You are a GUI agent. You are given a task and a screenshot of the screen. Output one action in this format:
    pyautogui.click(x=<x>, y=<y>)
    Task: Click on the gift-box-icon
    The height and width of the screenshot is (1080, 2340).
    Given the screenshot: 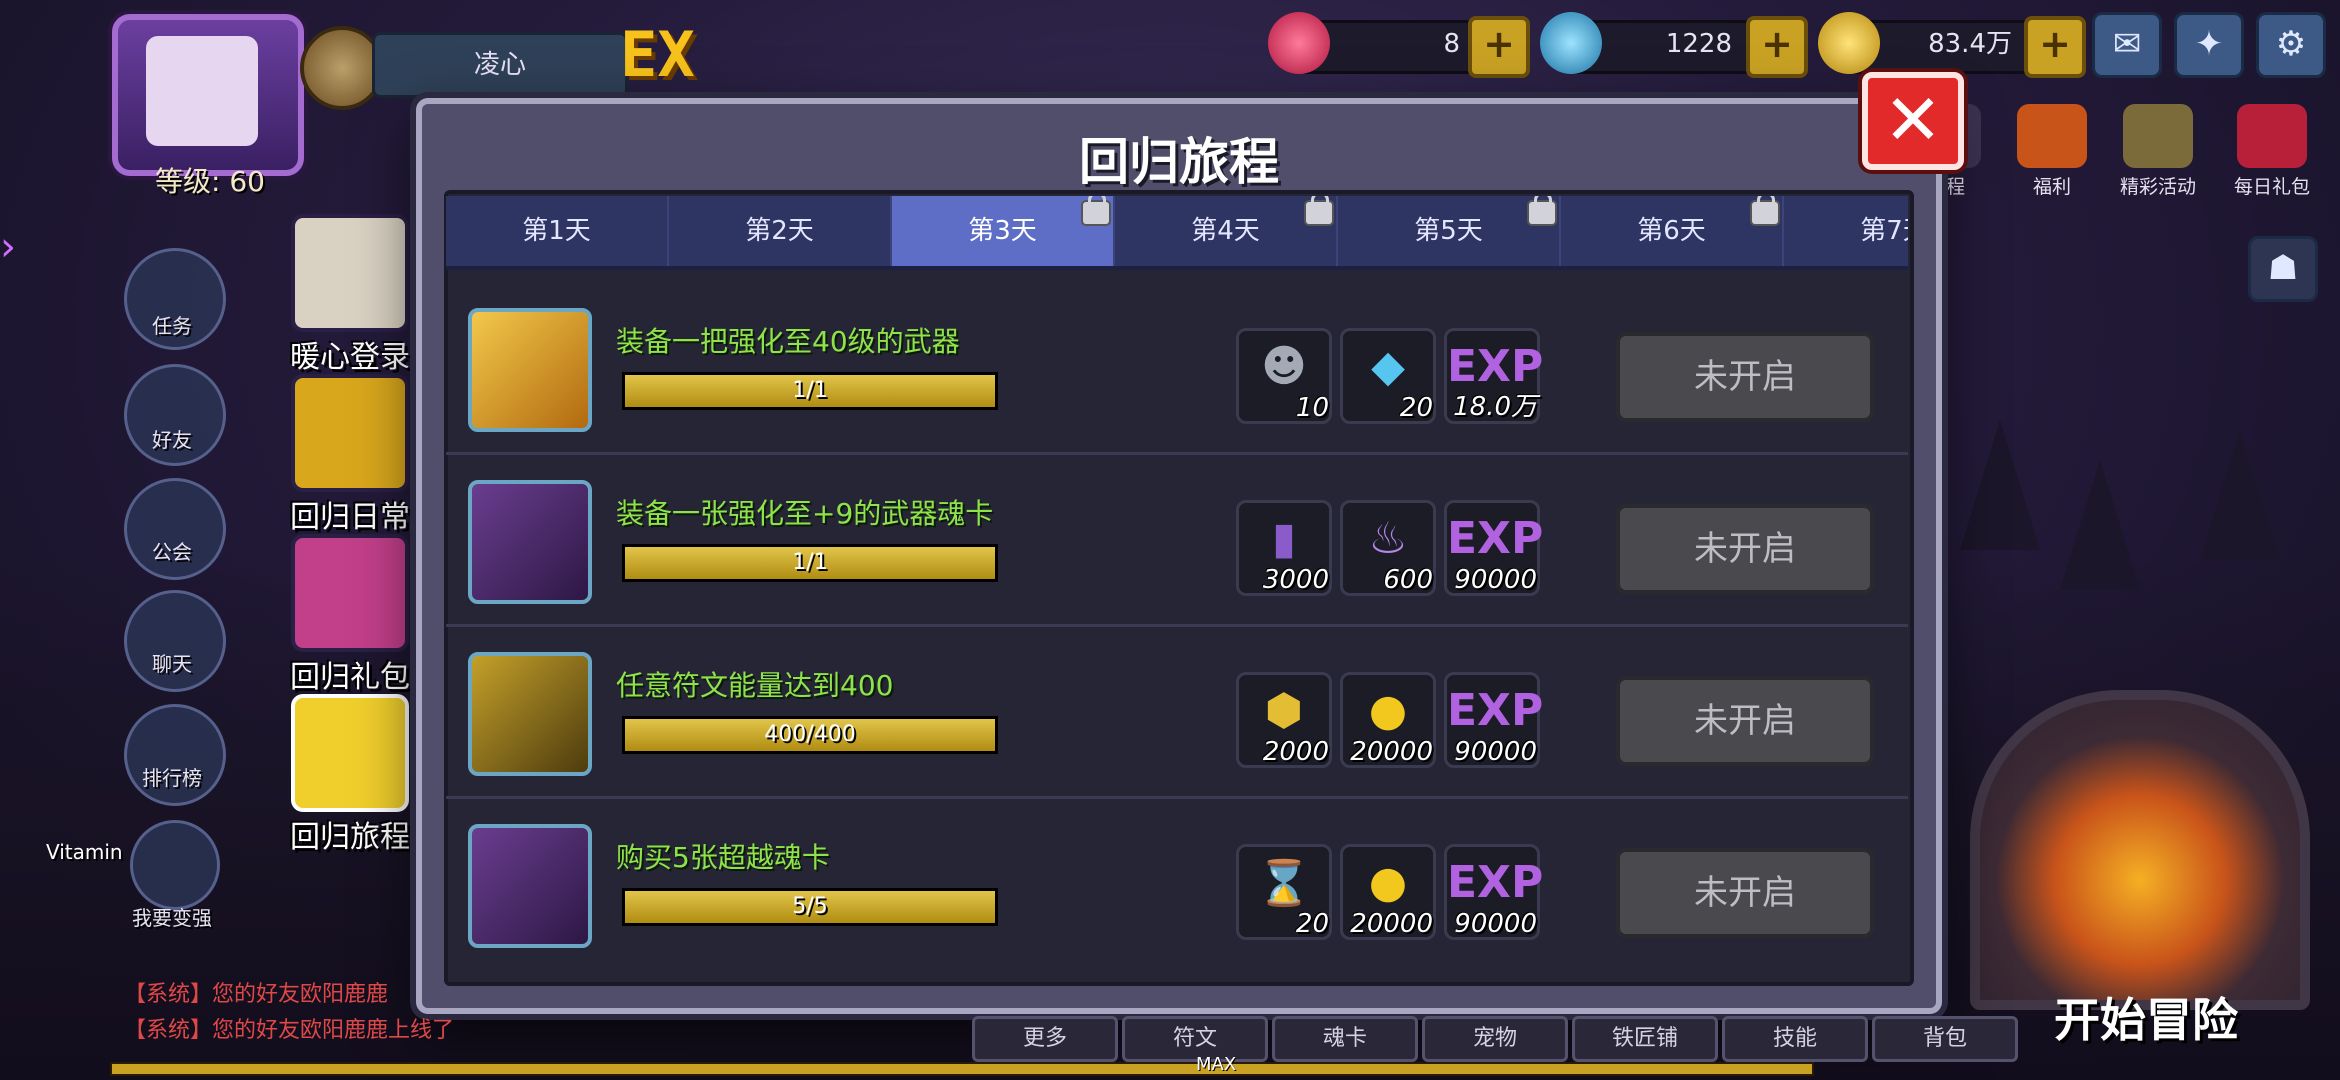 What is the action you would take?
    pyautogui.click(x=350, y=593)
    